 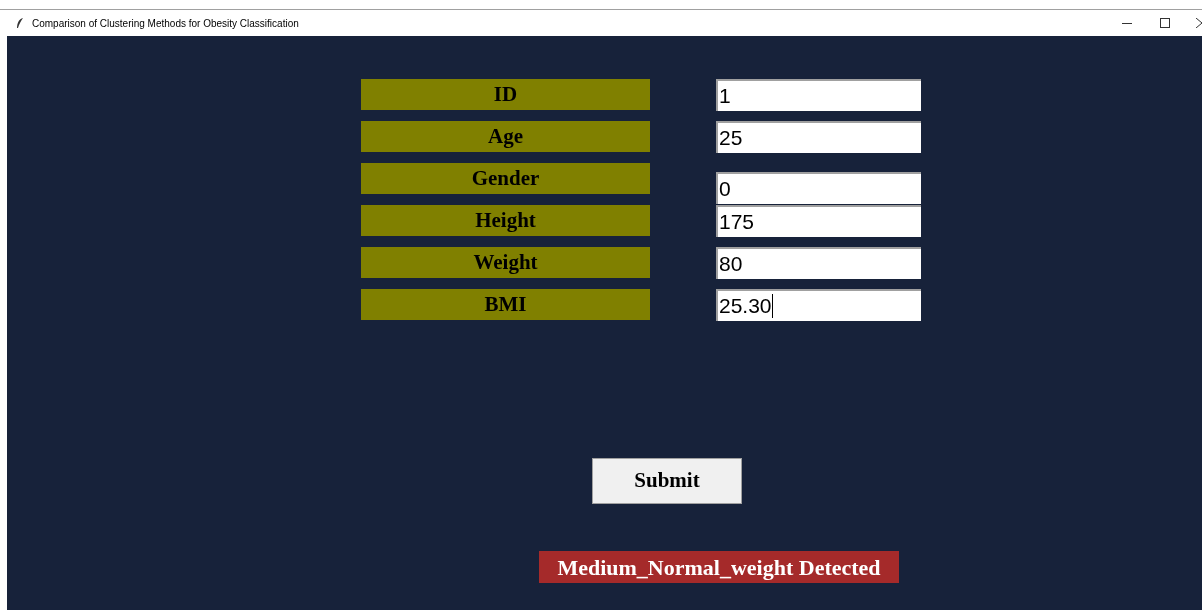 I want to click on input-field: 25.30, so click(x=818, y=305).